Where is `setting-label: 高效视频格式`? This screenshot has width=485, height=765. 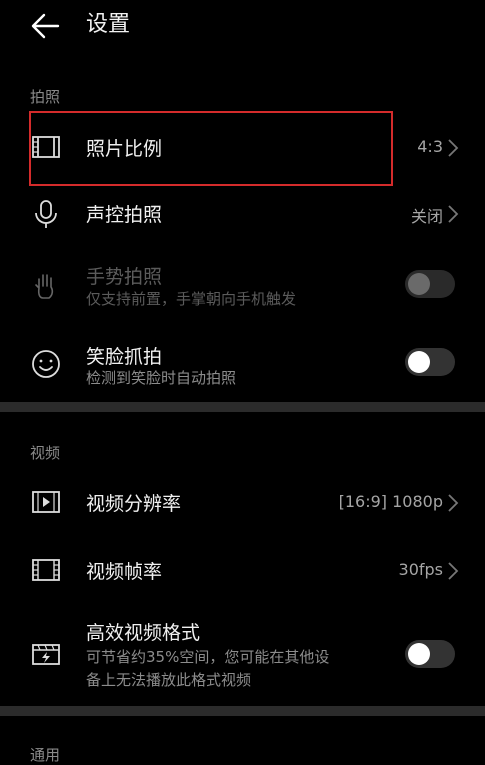 setting-label: 高效视频格式 is located at coordinates (143, 633).